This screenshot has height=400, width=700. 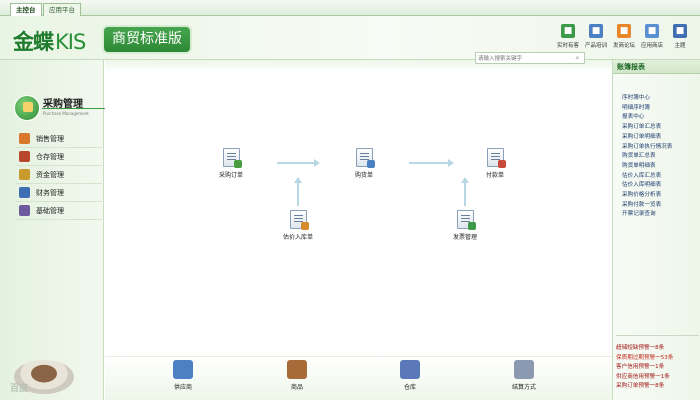 I want to click on toolbar-button-label: 主题, so click(x=680, y=46).